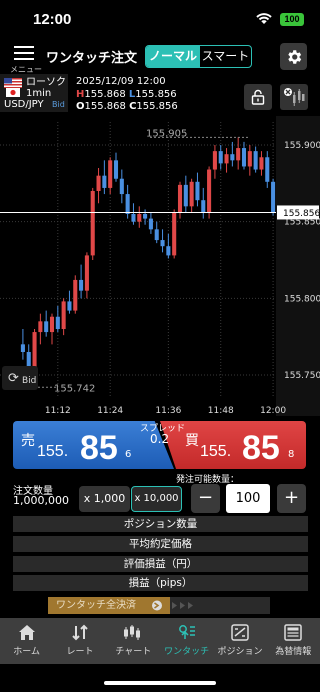 The width and height of the screenshot is (320, 692). I want to click on nav-rate: レート, so click(79, 641).